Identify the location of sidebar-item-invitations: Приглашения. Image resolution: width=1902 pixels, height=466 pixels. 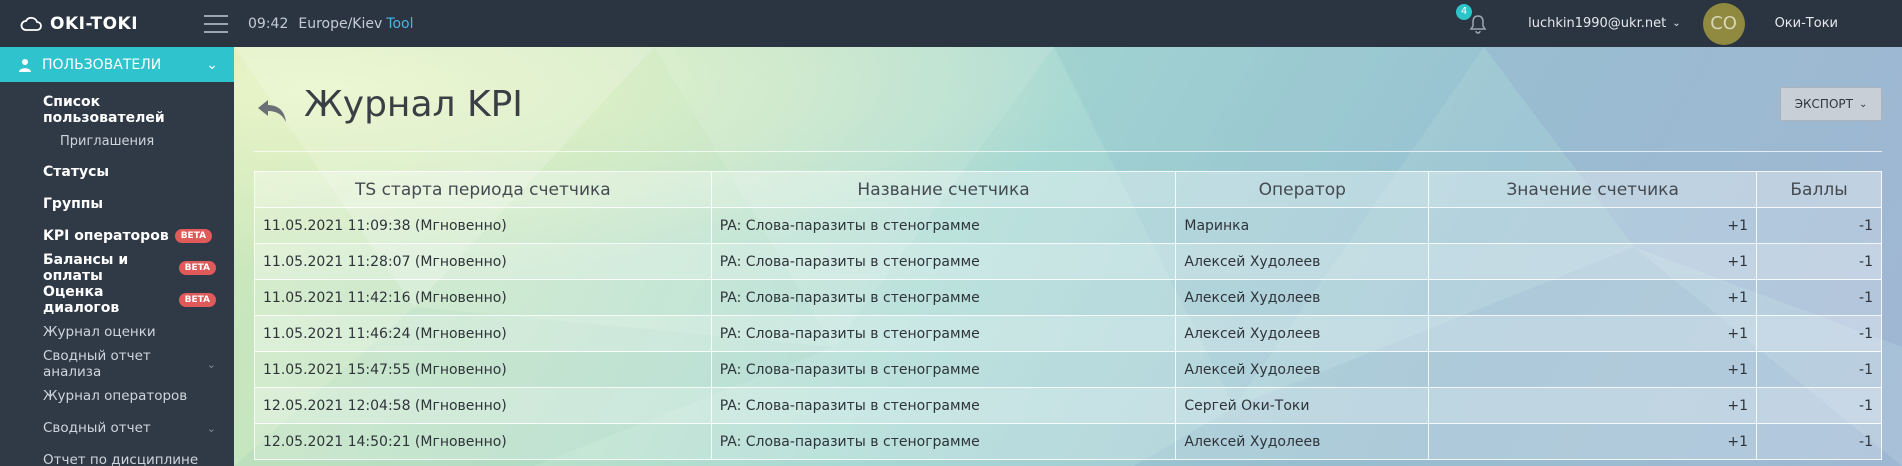
(117, 141).